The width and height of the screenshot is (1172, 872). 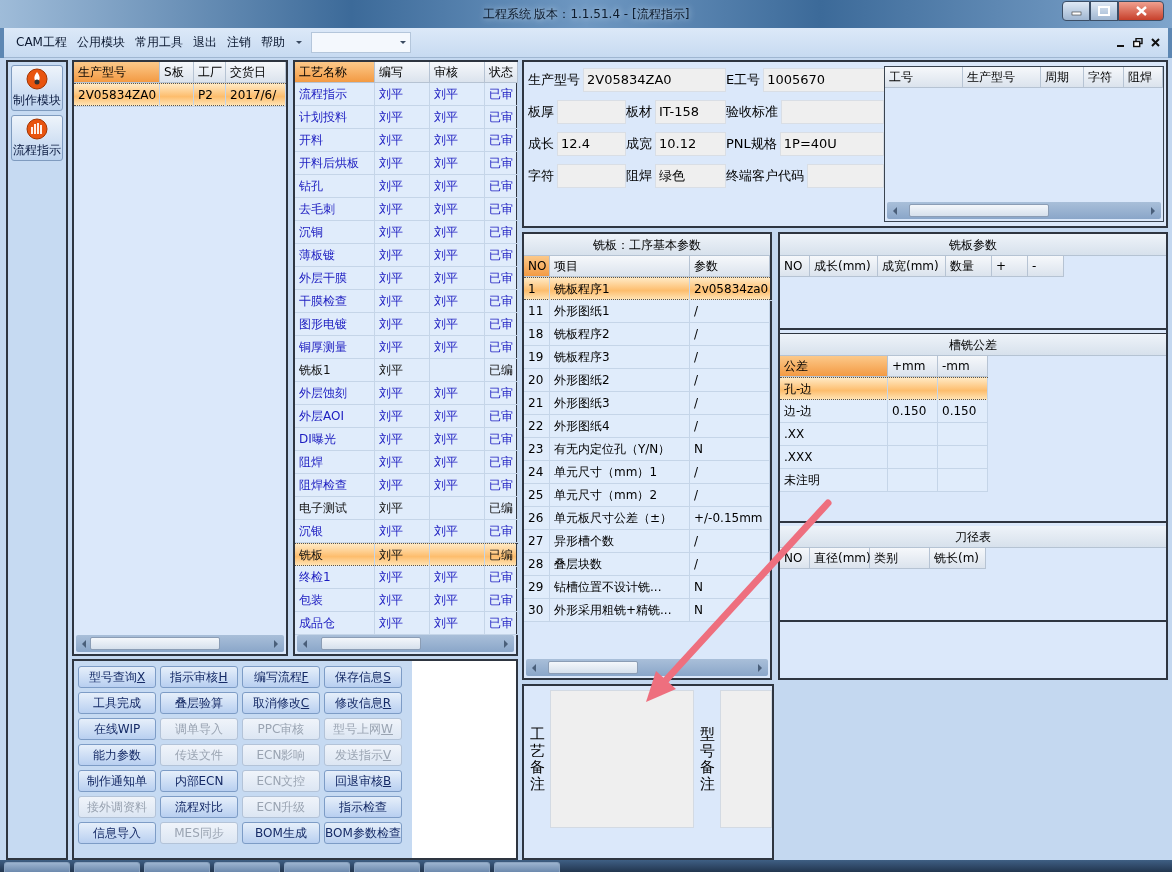 I want to click on table-row: 外层干膜 刘平 刘平 已审, so click(x=405, y=278).